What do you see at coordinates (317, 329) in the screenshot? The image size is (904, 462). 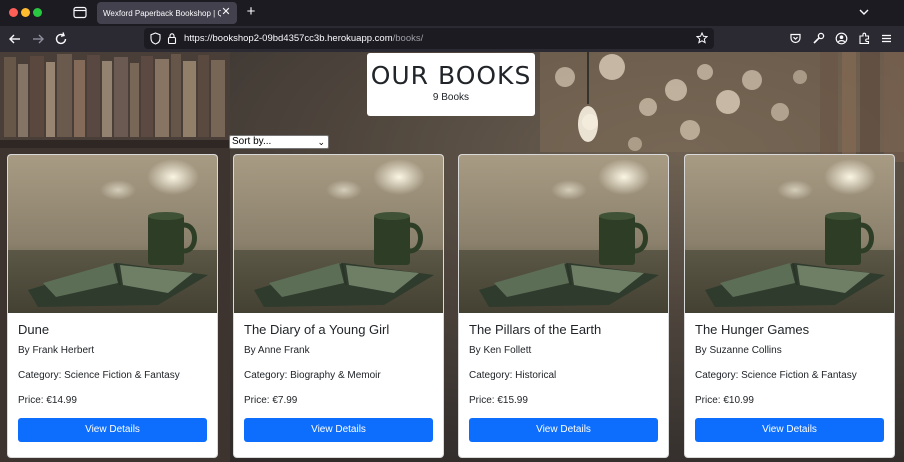 I see `book-title: The Diary of a Young Girl` at bounding box center [317, 329].